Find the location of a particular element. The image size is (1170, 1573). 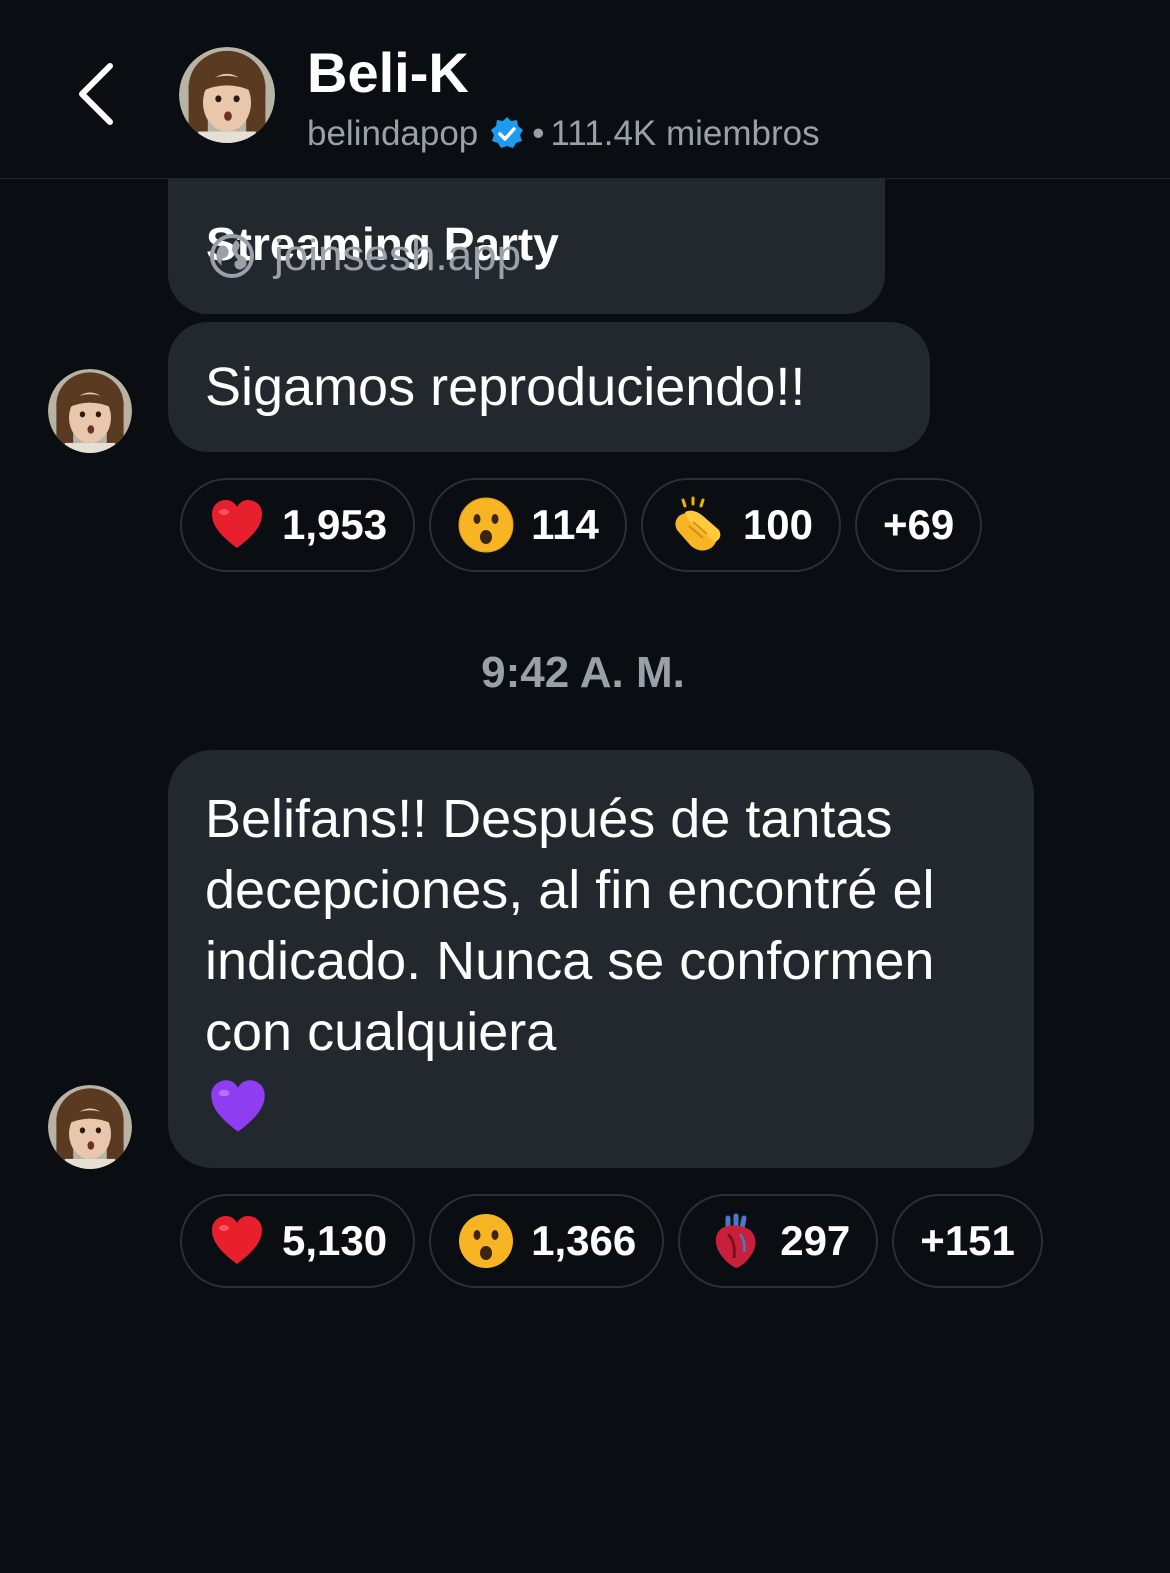

link-preview-domain: joinsesh.app is located at coordinates (364, 256).